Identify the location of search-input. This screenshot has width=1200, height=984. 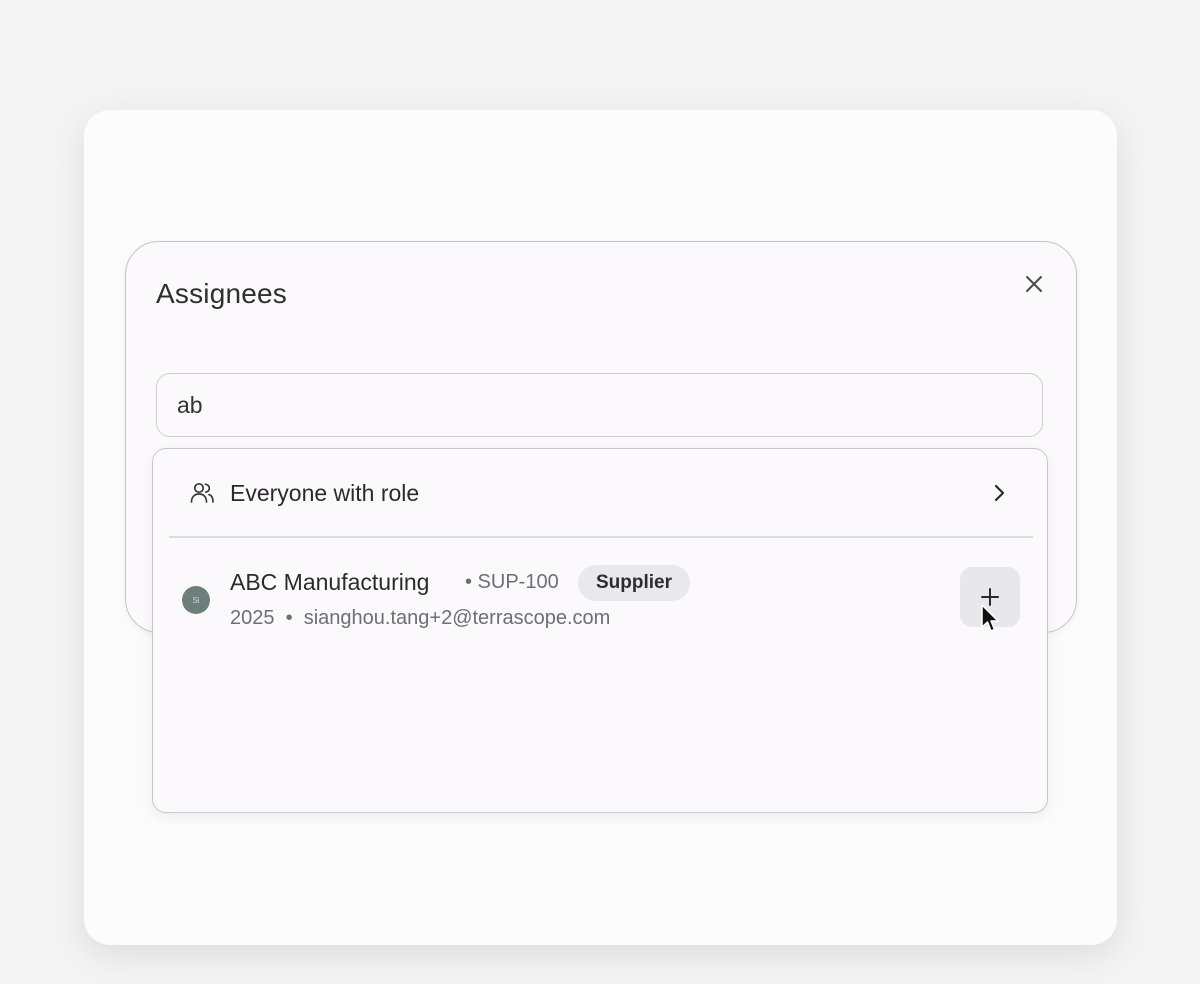
(597, 405).